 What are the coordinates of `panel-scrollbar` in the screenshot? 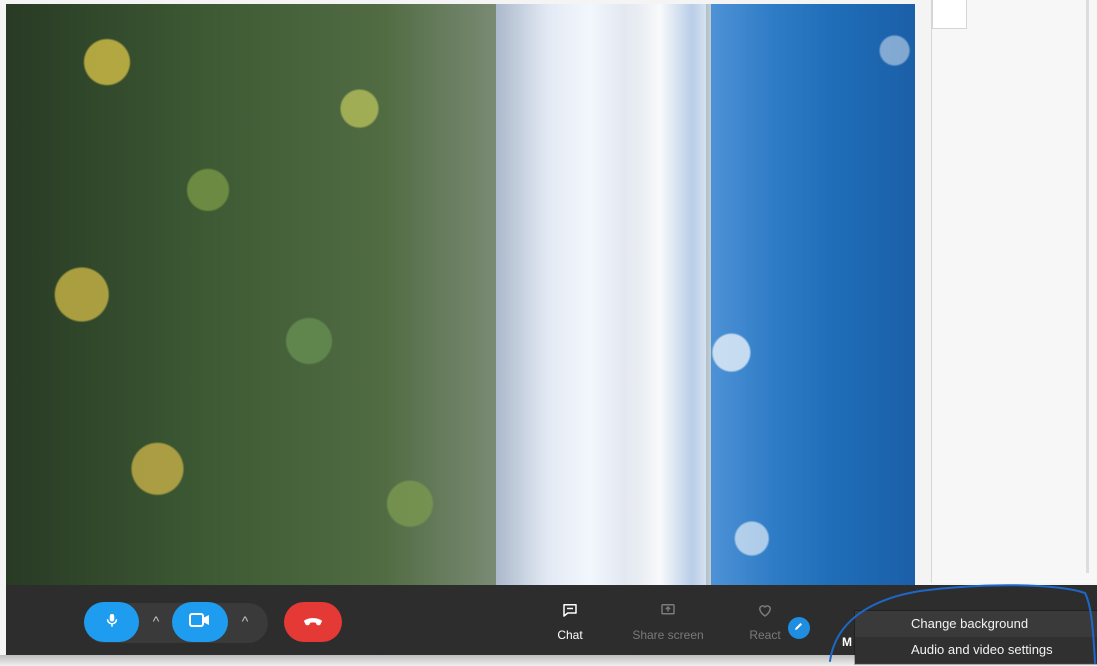 It's located at (1087, 286).